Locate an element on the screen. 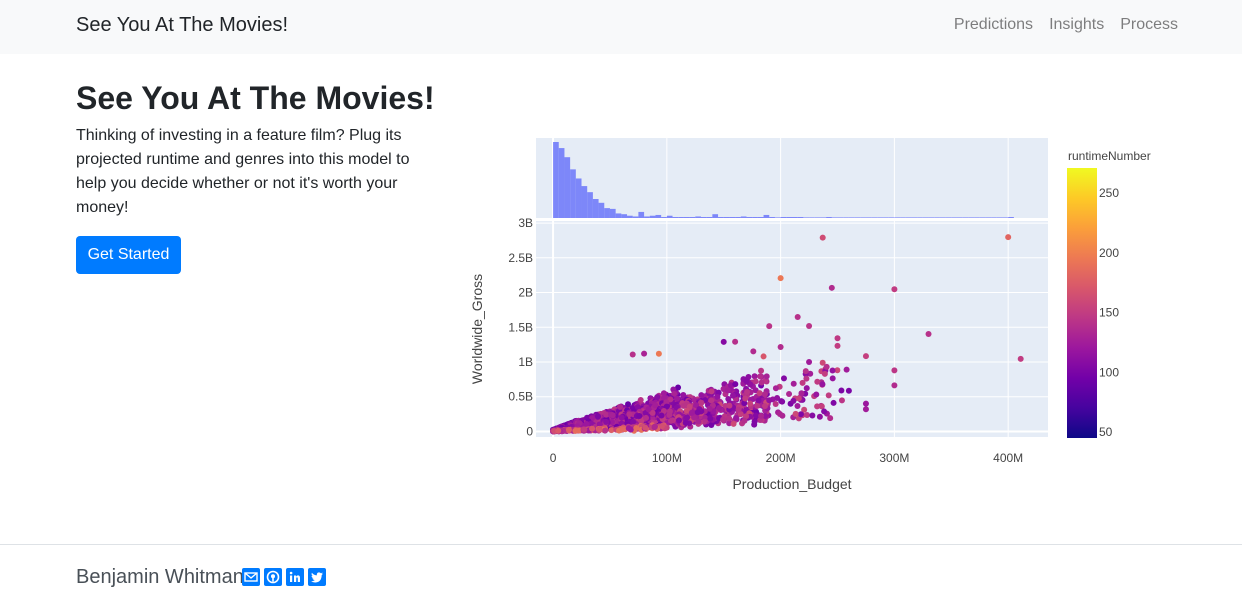 The height and width of the screenshot is (607, 1242). get-started-button: Get Started is located at coordinates (128, 255).